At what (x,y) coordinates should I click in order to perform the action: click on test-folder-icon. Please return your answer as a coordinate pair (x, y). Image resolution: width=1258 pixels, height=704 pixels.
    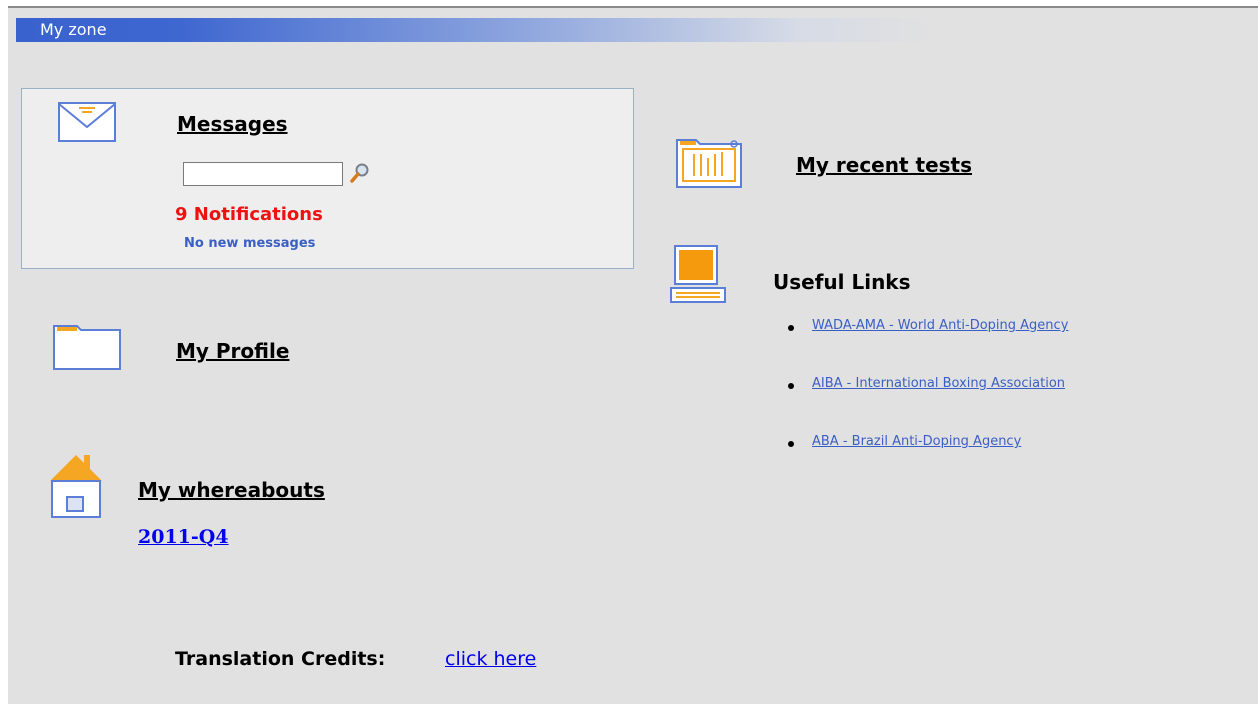
    Looking at the image, I should click on (709, 162).